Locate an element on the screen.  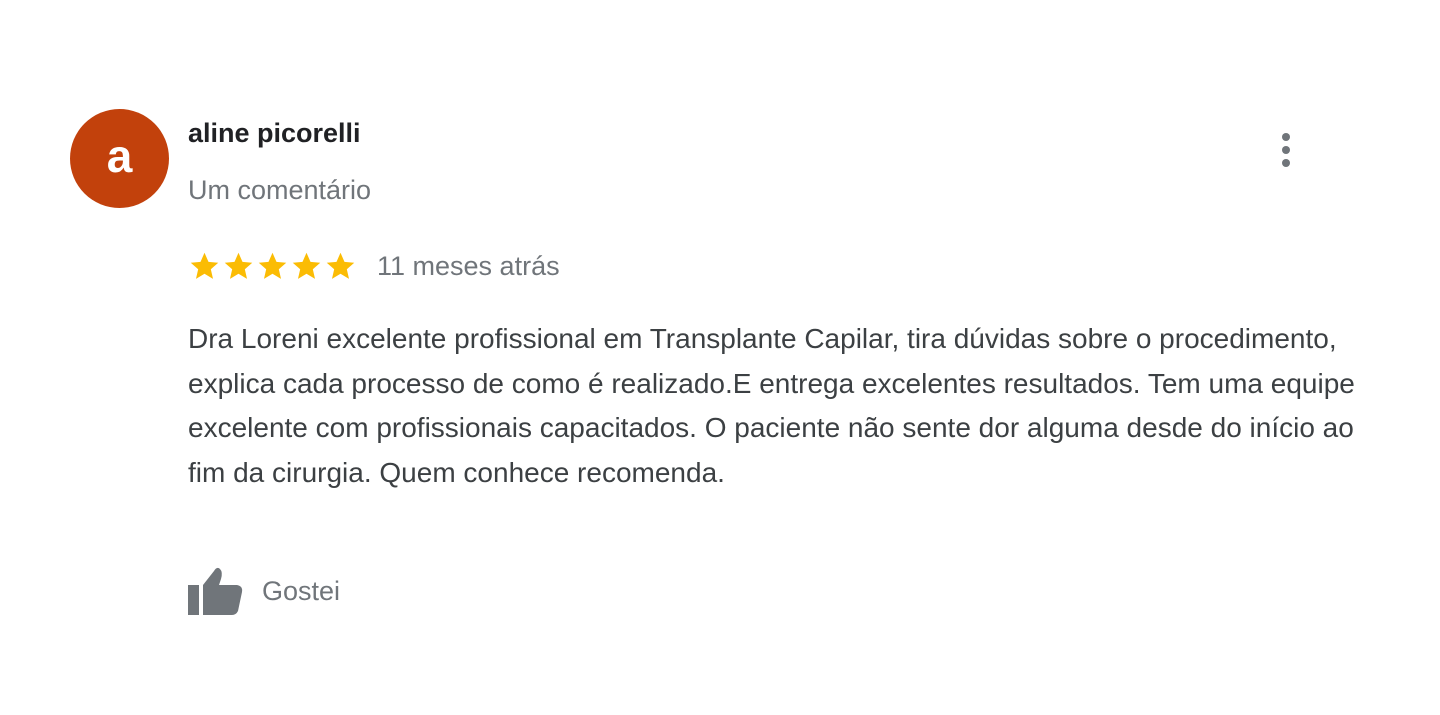
avatar-letter: a is located at coordinates (119, 155).